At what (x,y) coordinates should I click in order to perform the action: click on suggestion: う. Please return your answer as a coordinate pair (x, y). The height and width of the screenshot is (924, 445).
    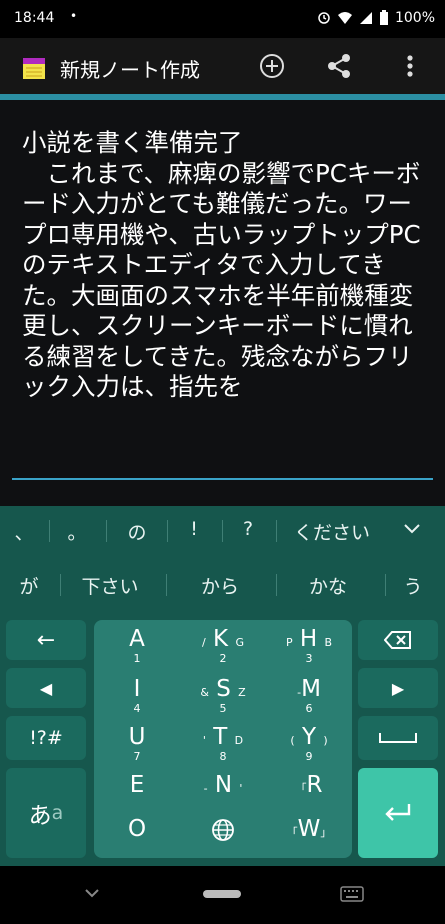
    Looking at the image, I should click on (413, 585).